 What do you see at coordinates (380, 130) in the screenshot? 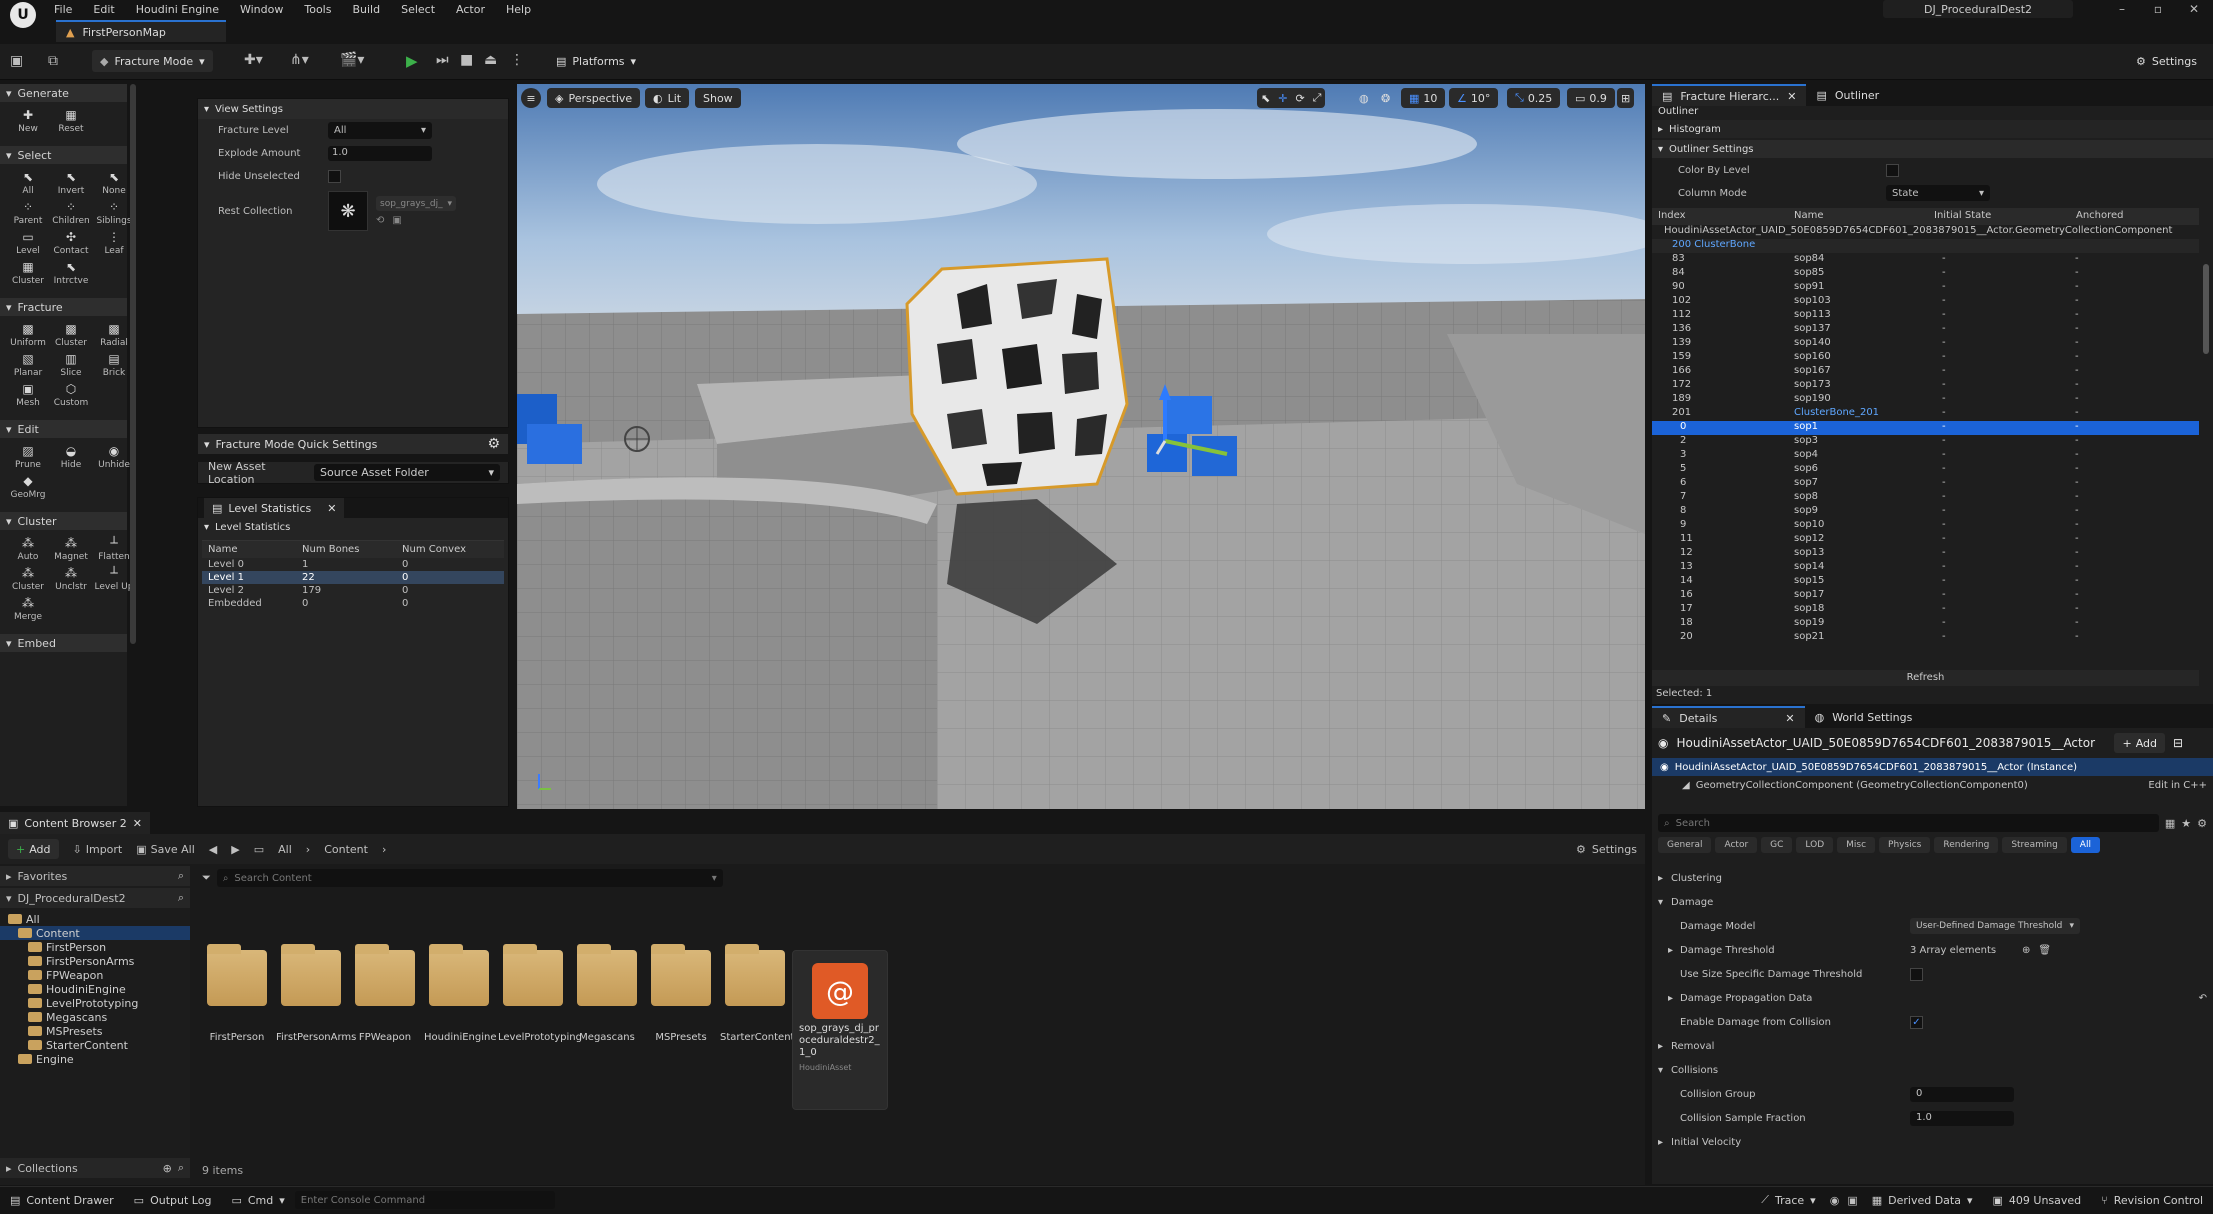
I see `fracture-level-dropdown: All ▾` at bounding box center [380, 130].